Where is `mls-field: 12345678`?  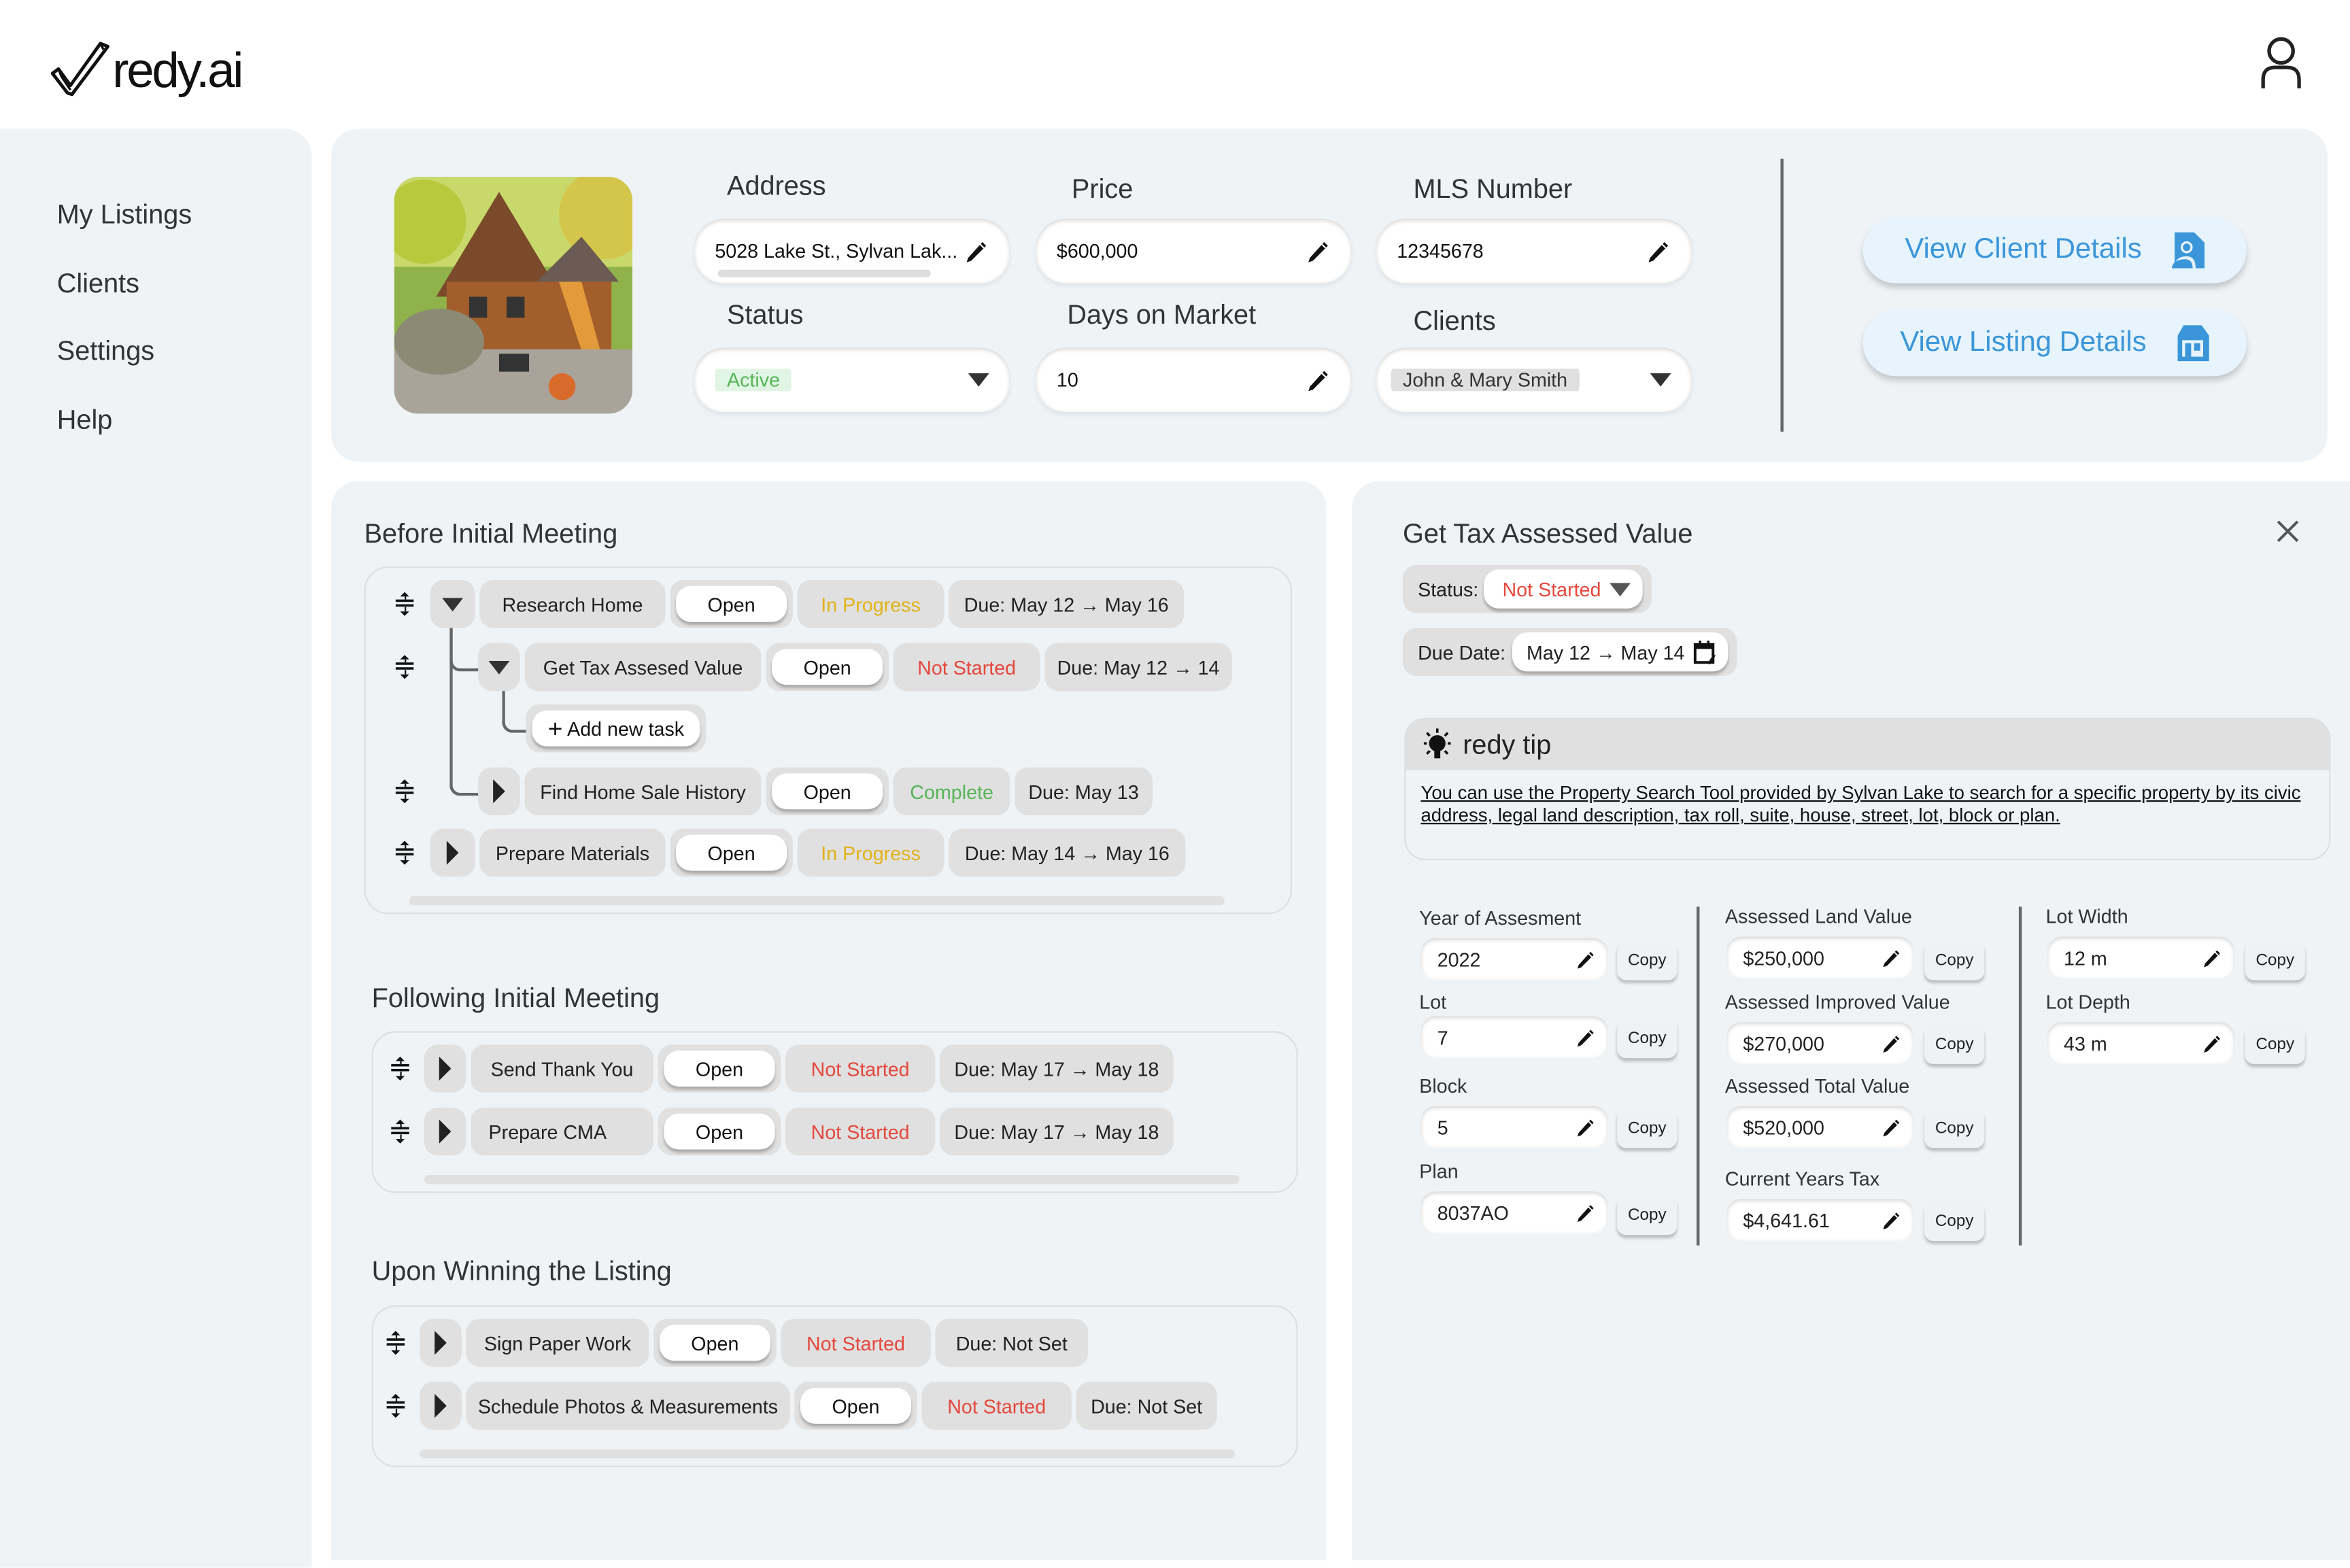 mls-field: 12345678 is located at coordinates (1534, 251).